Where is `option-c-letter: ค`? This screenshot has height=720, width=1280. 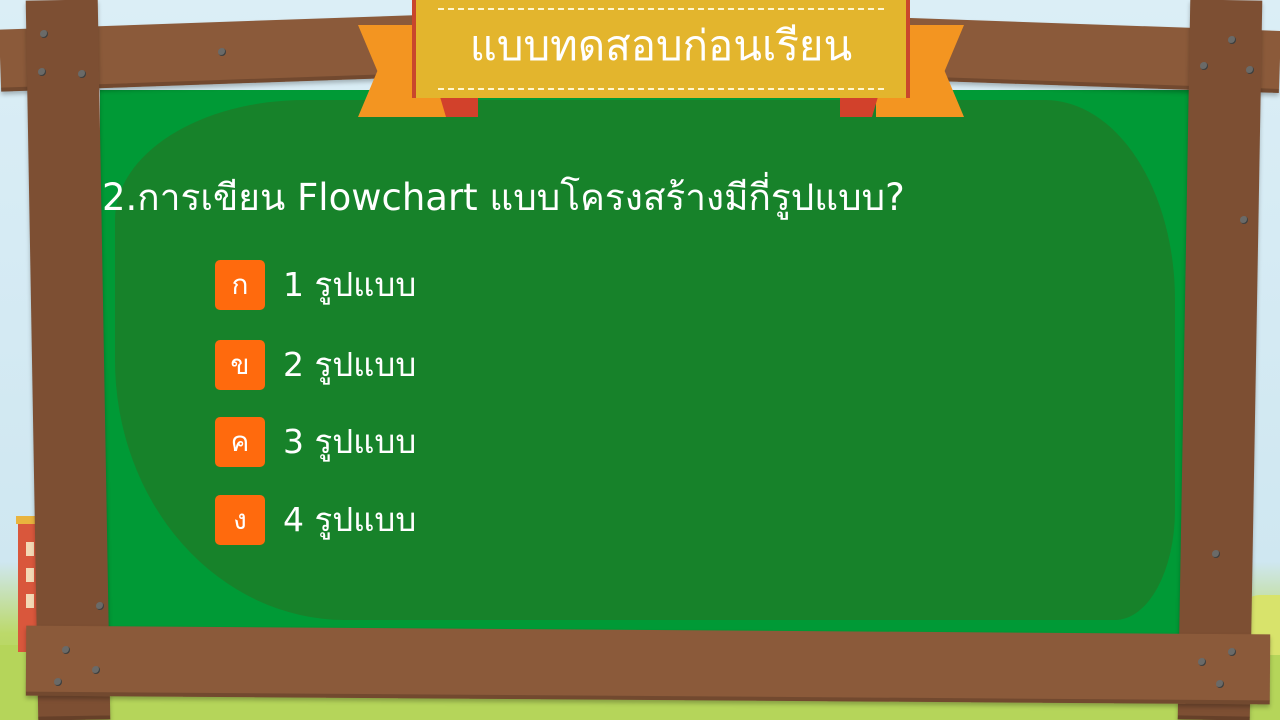
option-c-letter: ค is located at coordinates (240, 442).